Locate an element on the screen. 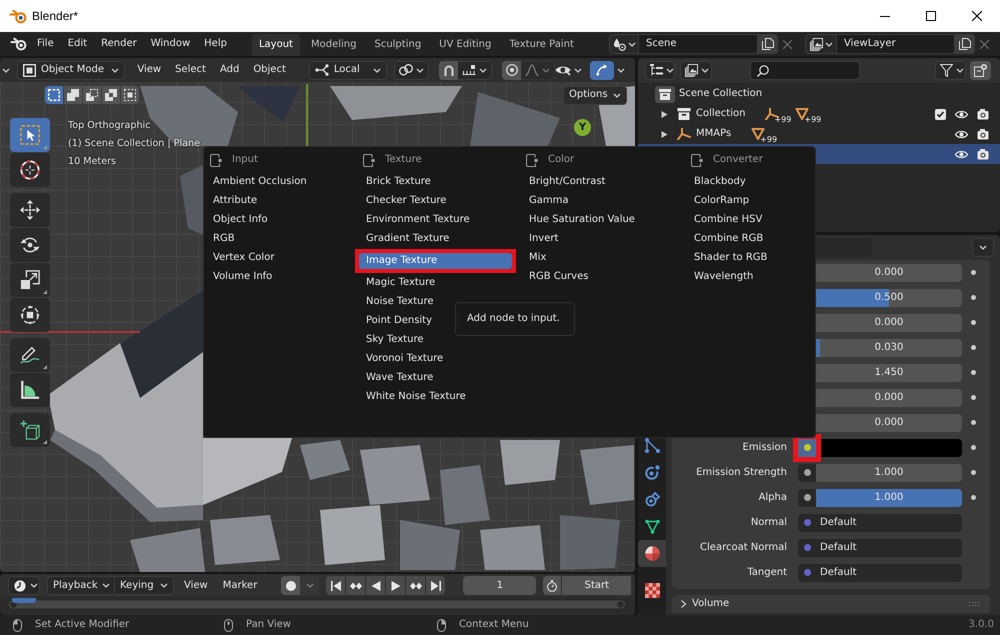 The width and height of the screenshot is (1000, 635). checkbox is located at coordinates (940, 114).